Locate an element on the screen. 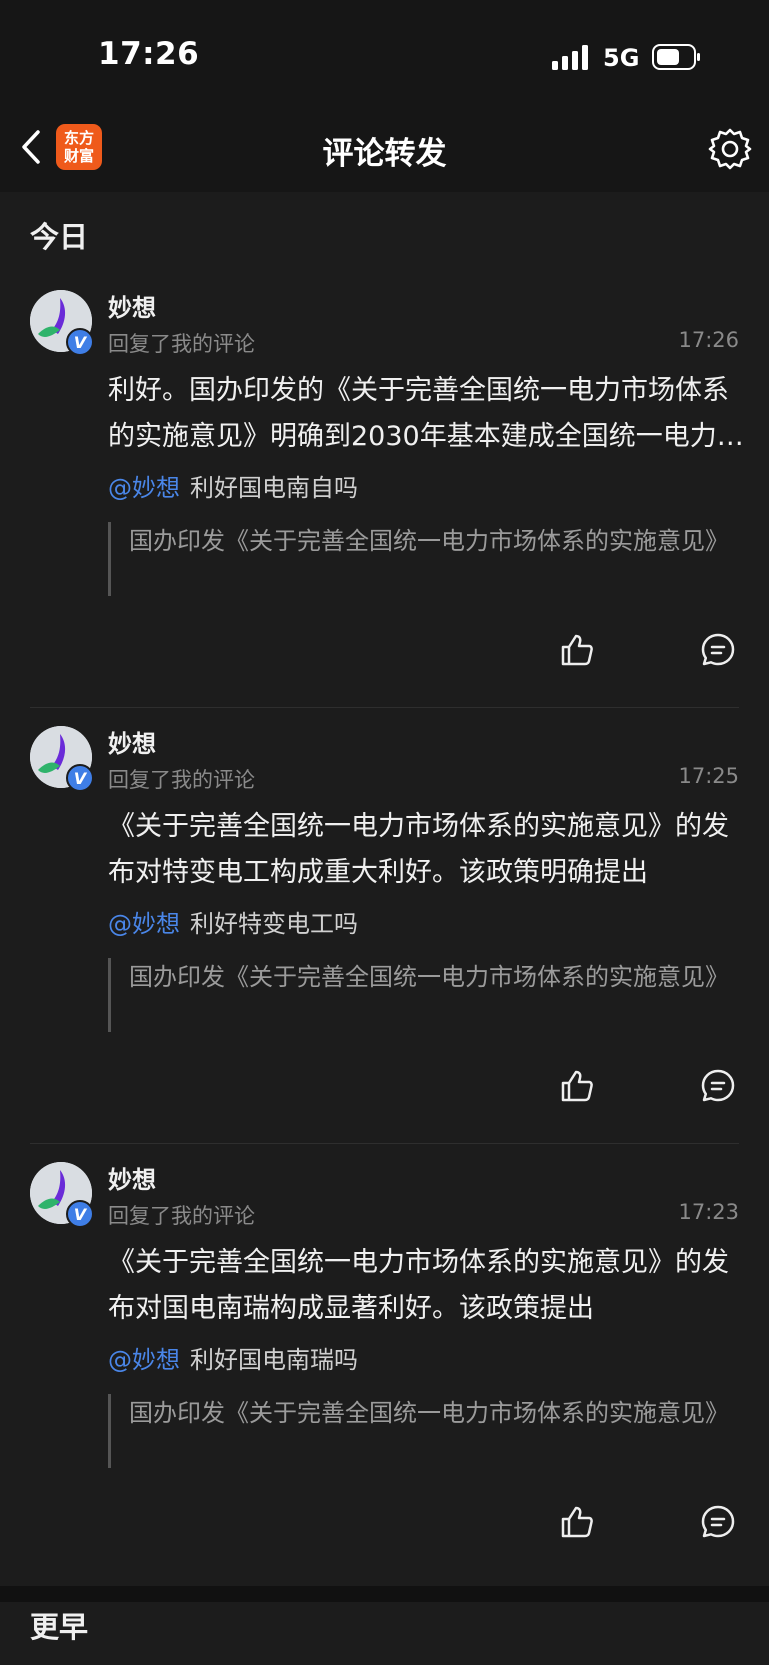 Image resolution: width=769 pixels, height=1665 pixels. reply-line: @妙想 利好特变电工吗 is located at coordinates (233, 921).